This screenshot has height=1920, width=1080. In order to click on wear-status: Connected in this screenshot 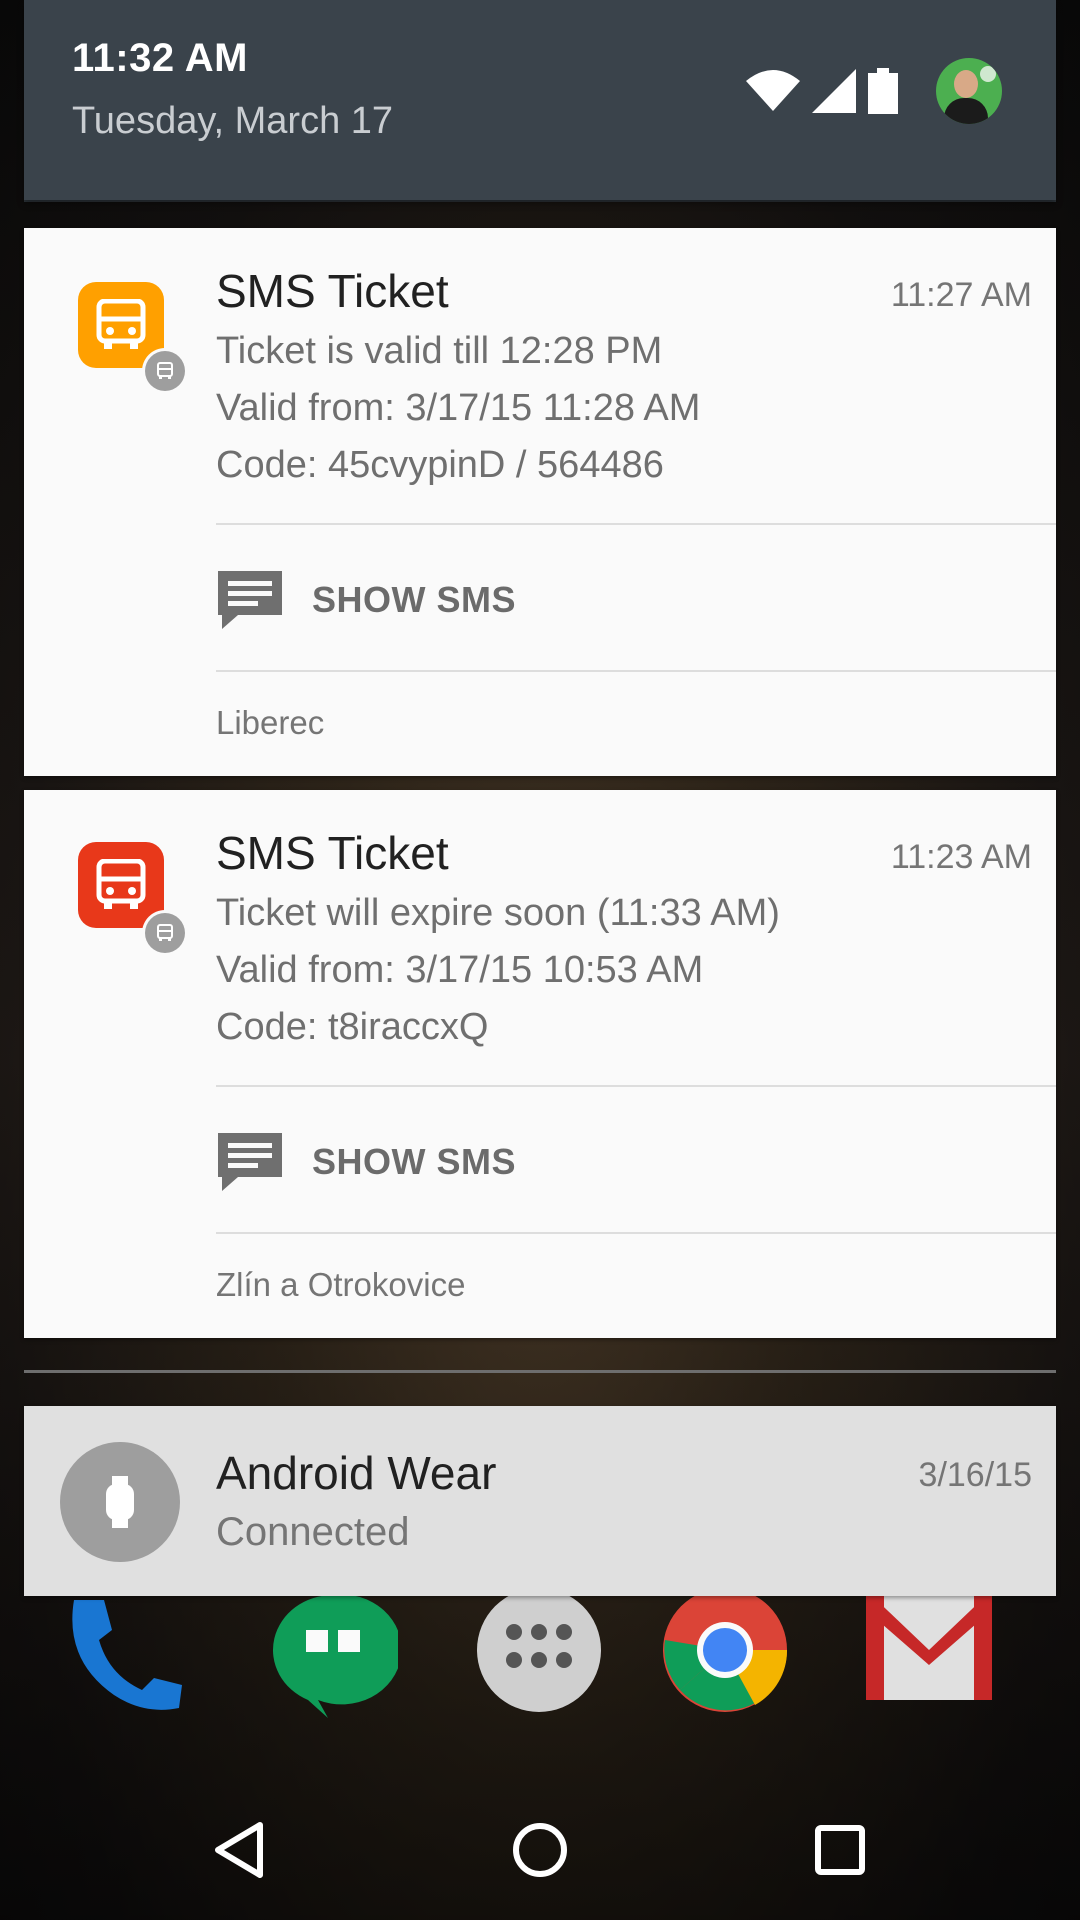, I will do `click(313, 1532)`.